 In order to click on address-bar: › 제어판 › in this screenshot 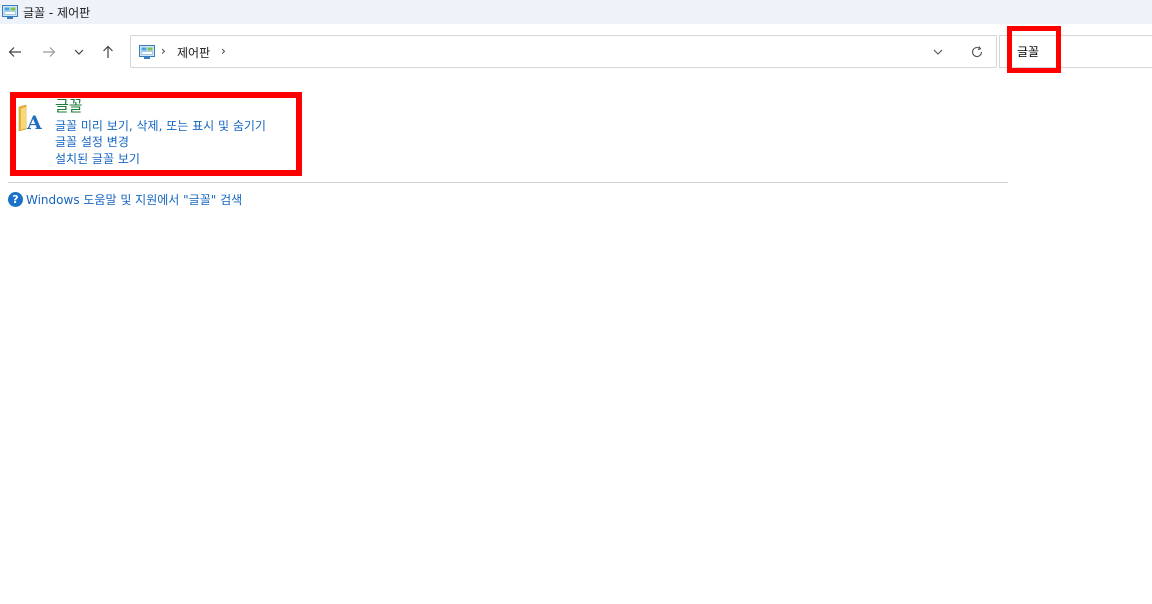, I will do `click(563, 51)`.